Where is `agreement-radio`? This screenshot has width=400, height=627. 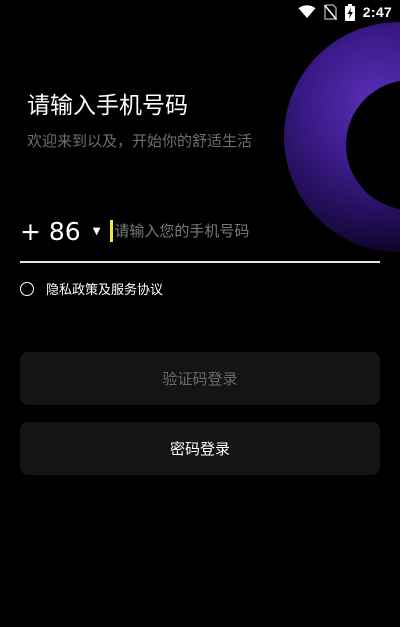 agreement-radio is located at coordinates (27, 288).